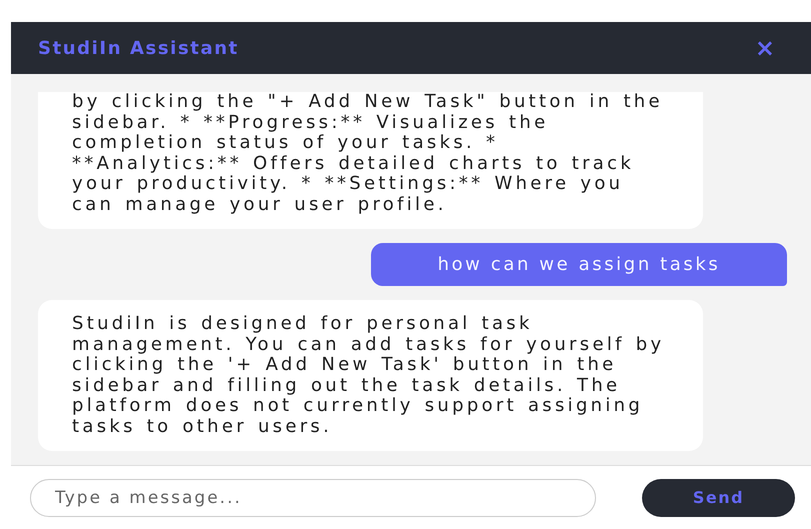  Describe the element at coordinates (579, 264) in the screenshot. I see `user-message: how can we assign tasks` at that location.